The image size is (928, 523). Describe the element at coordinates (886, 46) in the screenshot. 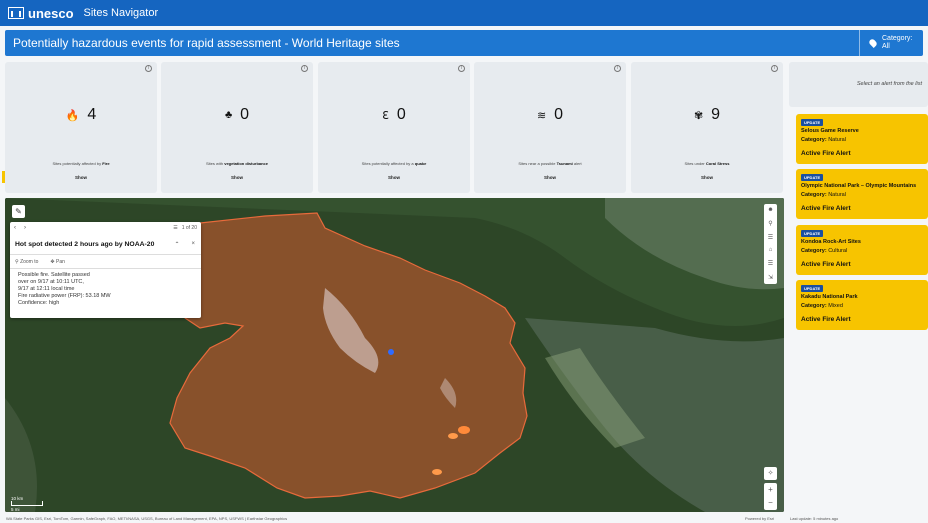

I see `category-value: All` at that location.